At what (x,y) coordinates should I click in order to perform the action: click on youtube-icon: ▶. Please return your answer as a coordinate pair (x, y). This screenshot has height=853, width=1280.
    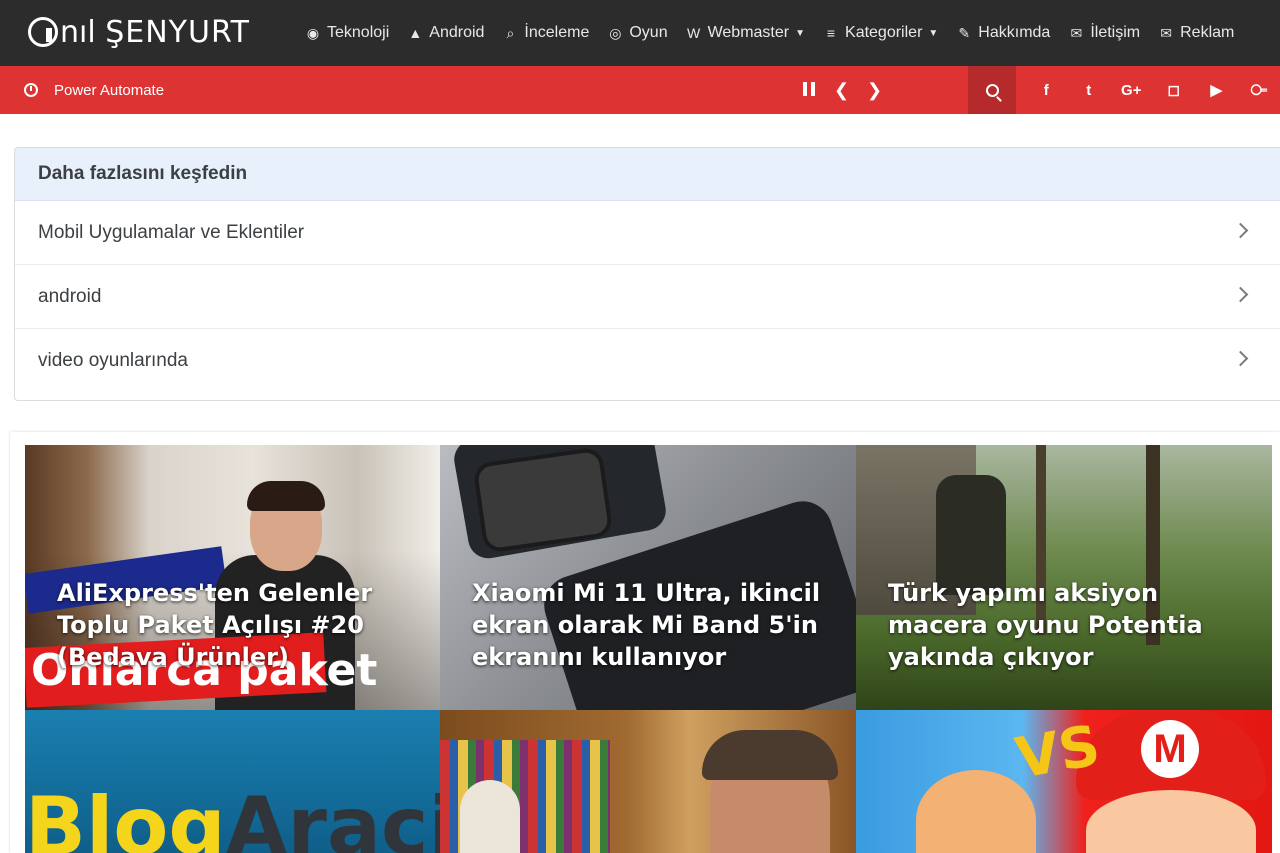
    Looking at the image, I should click on (1216, 90).